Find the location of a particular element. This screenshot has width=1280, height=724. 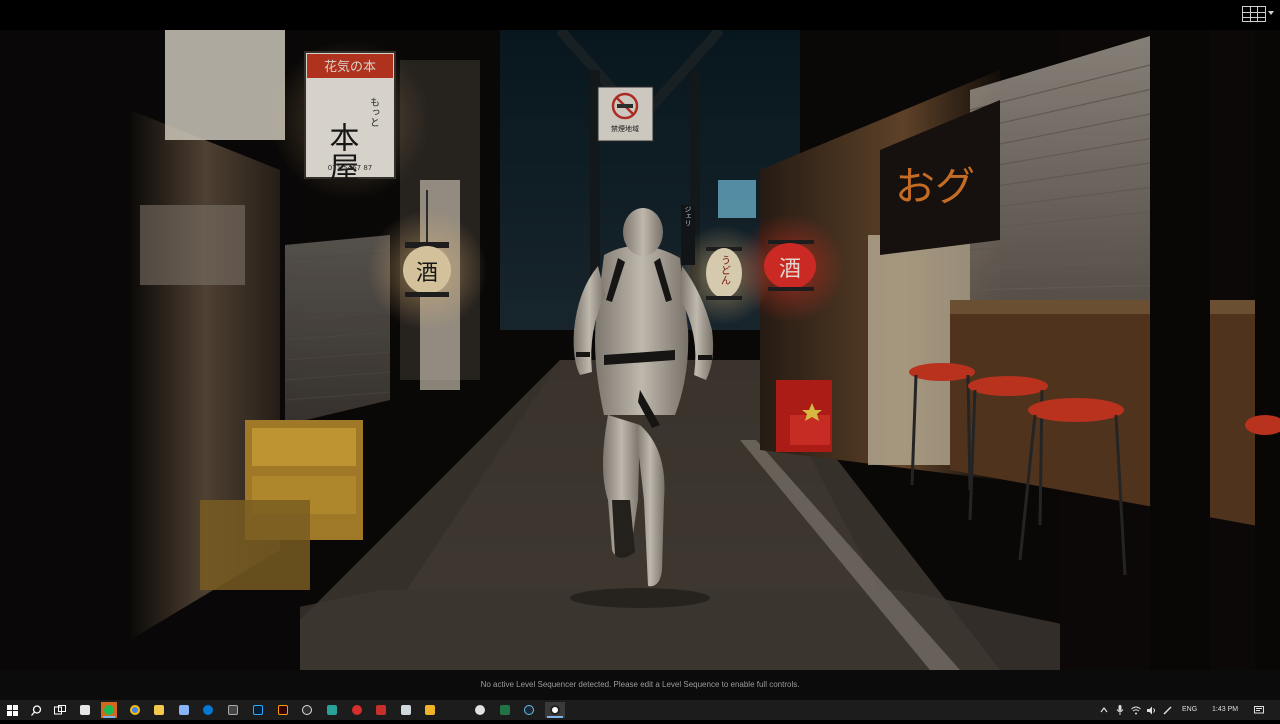

edge-icon is located at coordinates (208, 710).